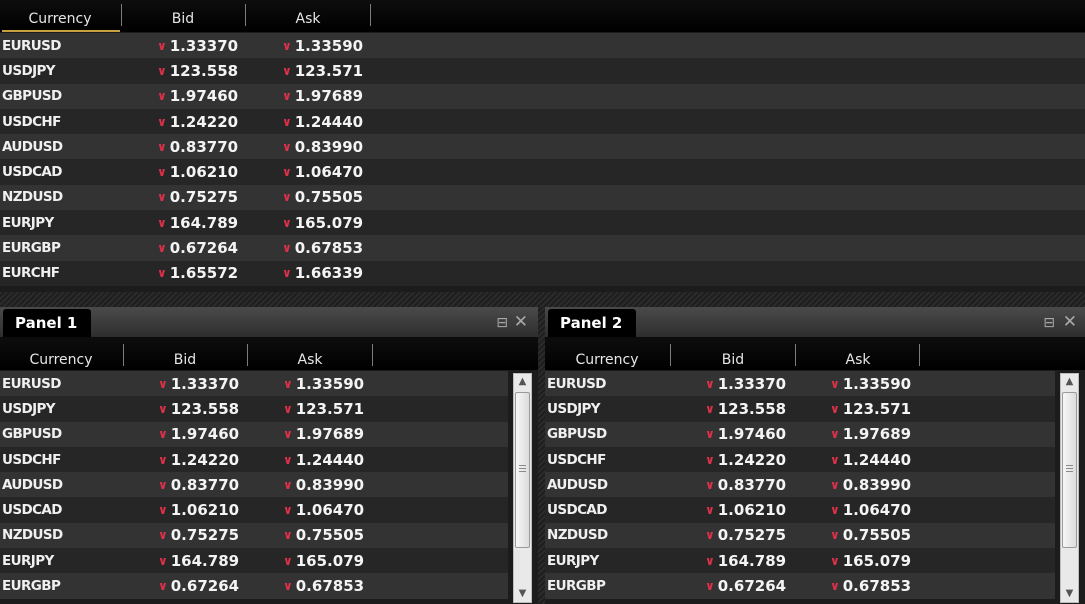 This screenshot has height=604, width=1085. Describe the element at coordinates (541, 455) in the screenshot. I see `vertical-splitter` at that location.